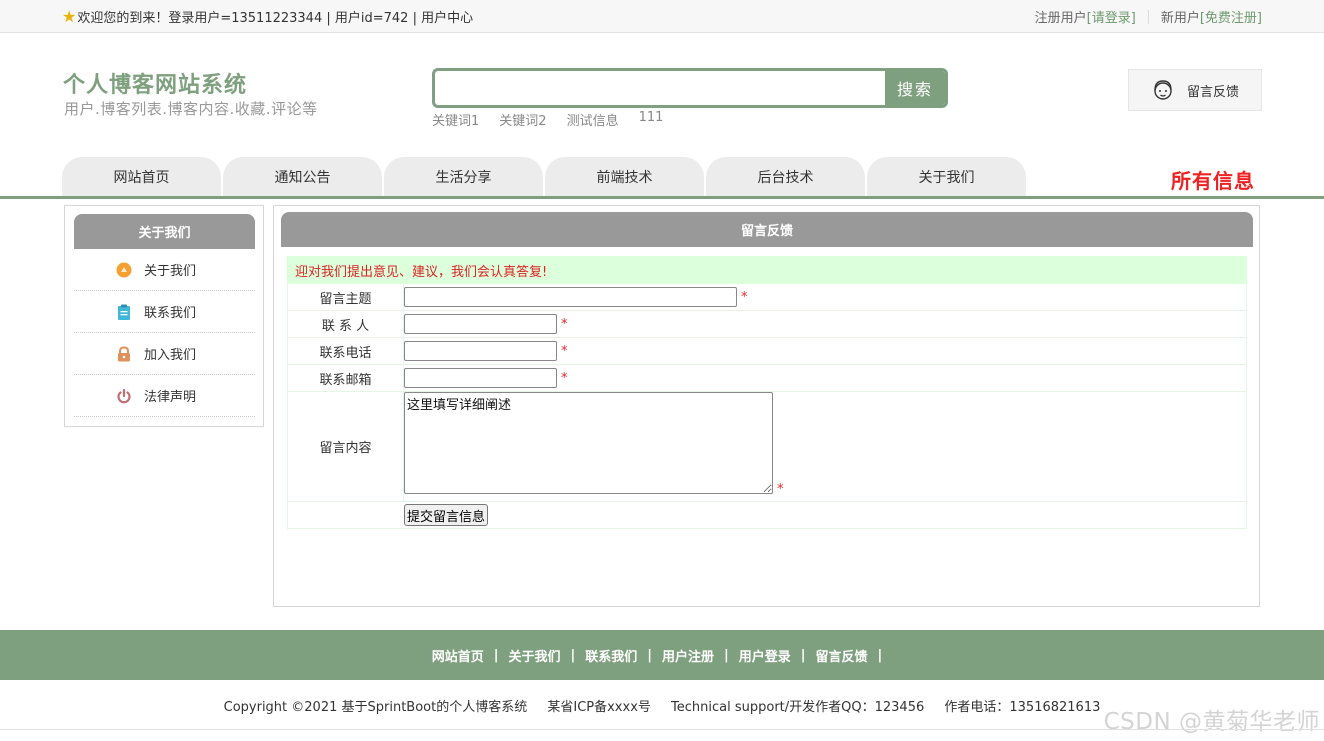  I want to click on nav-item-about: 关于我们, so click(946, 177).